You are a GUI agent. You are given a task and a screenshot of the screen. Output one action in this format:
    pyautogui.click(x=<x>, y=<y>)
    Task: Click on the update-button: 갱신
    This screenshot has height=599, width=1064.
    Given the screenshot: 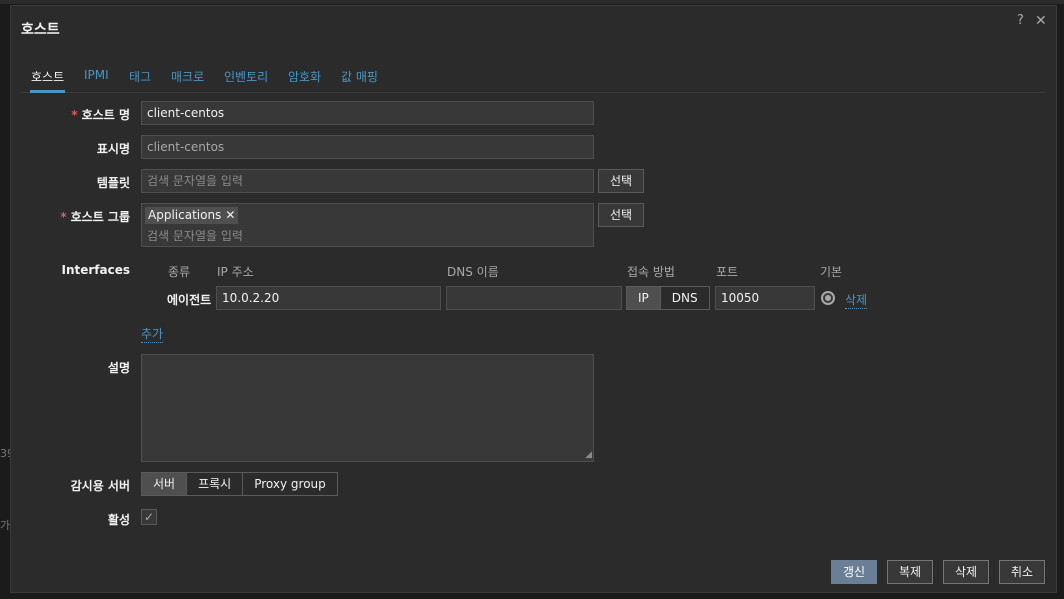 What is the action you would take?
    pyautogui.click(x=854, y=572)
    